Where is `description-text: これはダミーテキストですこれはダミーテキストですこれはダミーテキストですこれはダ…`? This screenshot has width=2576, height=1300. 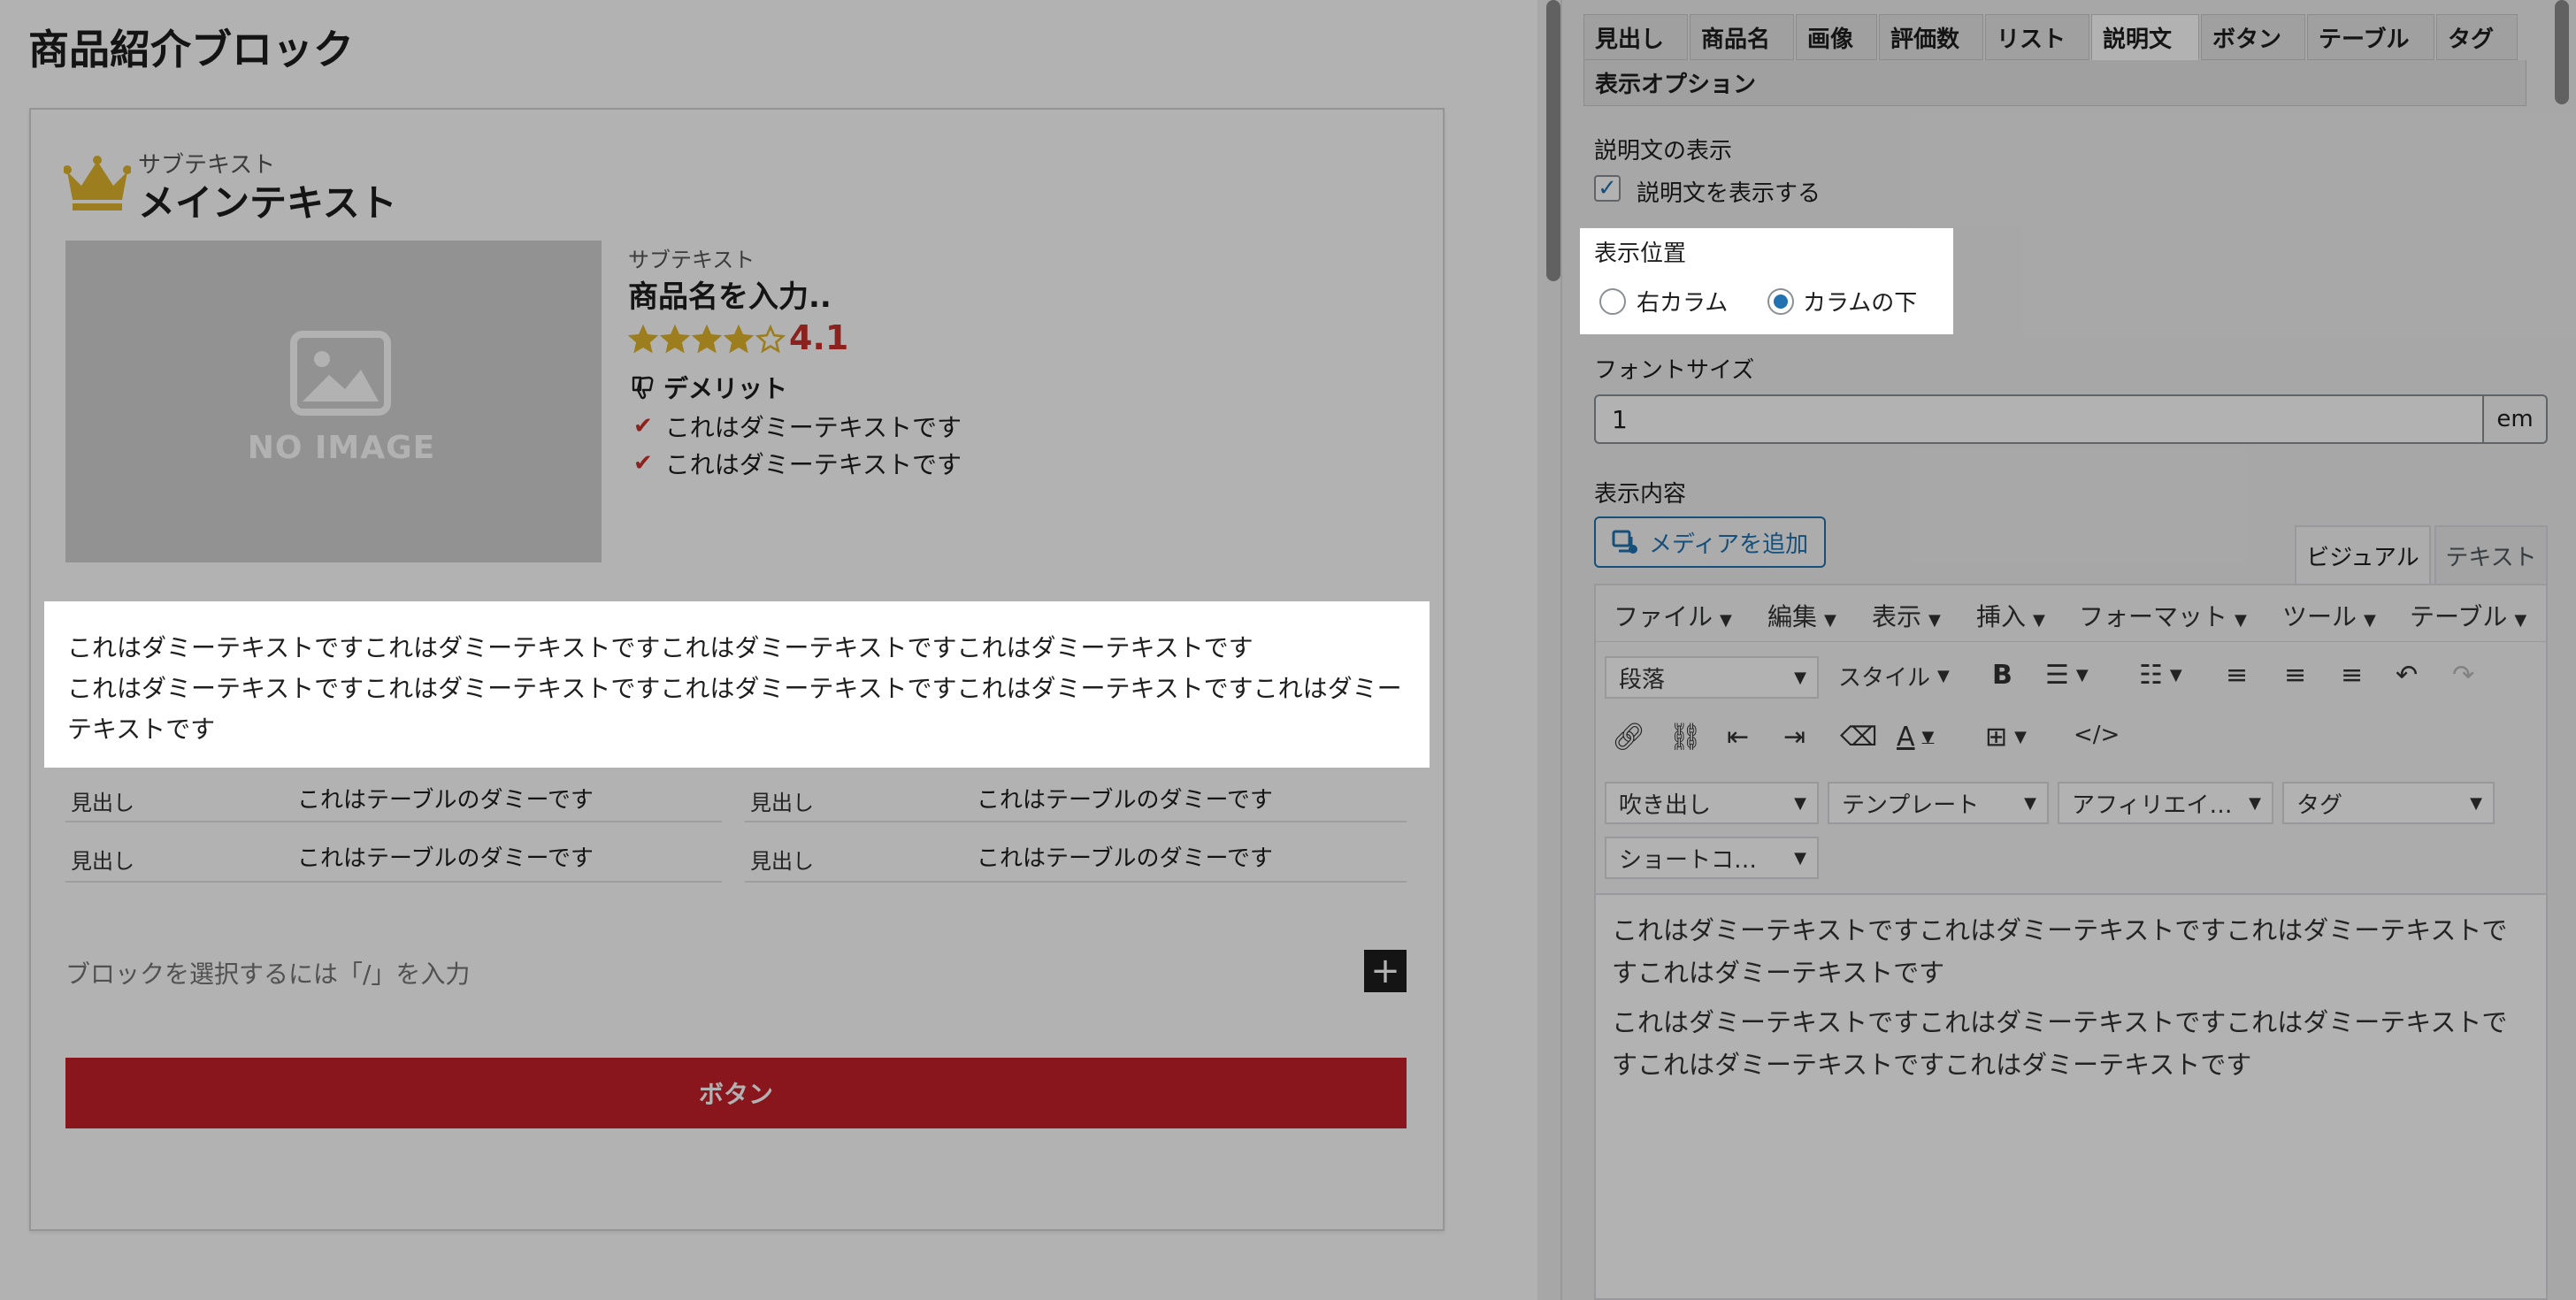 description-text: これはダミーテキストですこれはダミーテキストですこれはダミーテキストですこれはダ… is located at coordinates (737, 684).